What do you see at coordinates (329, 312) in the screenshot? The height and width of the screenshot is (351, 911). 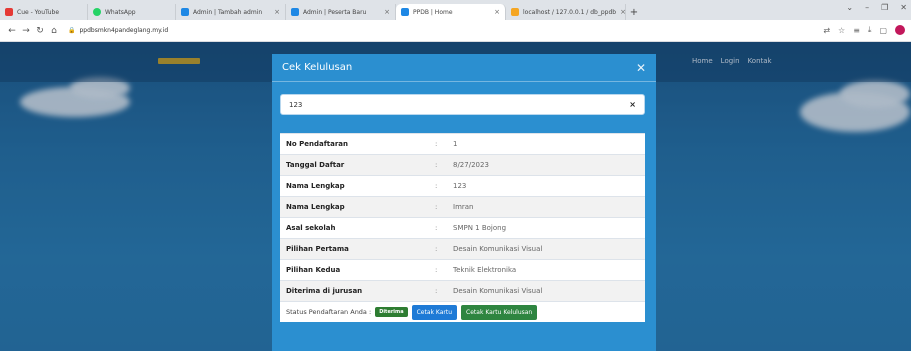 I see `status-label: Status Pendaftaran Anda :` at bounding box center [329, 312].